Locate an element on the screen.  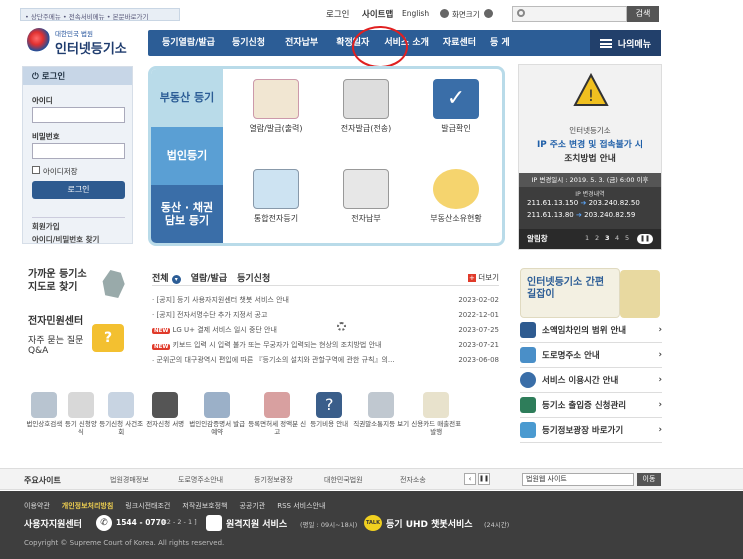
notice-title: [공지] 등기 사용자지원센터 챗봇 서비스 안내 is located at coordinates (222, 299).